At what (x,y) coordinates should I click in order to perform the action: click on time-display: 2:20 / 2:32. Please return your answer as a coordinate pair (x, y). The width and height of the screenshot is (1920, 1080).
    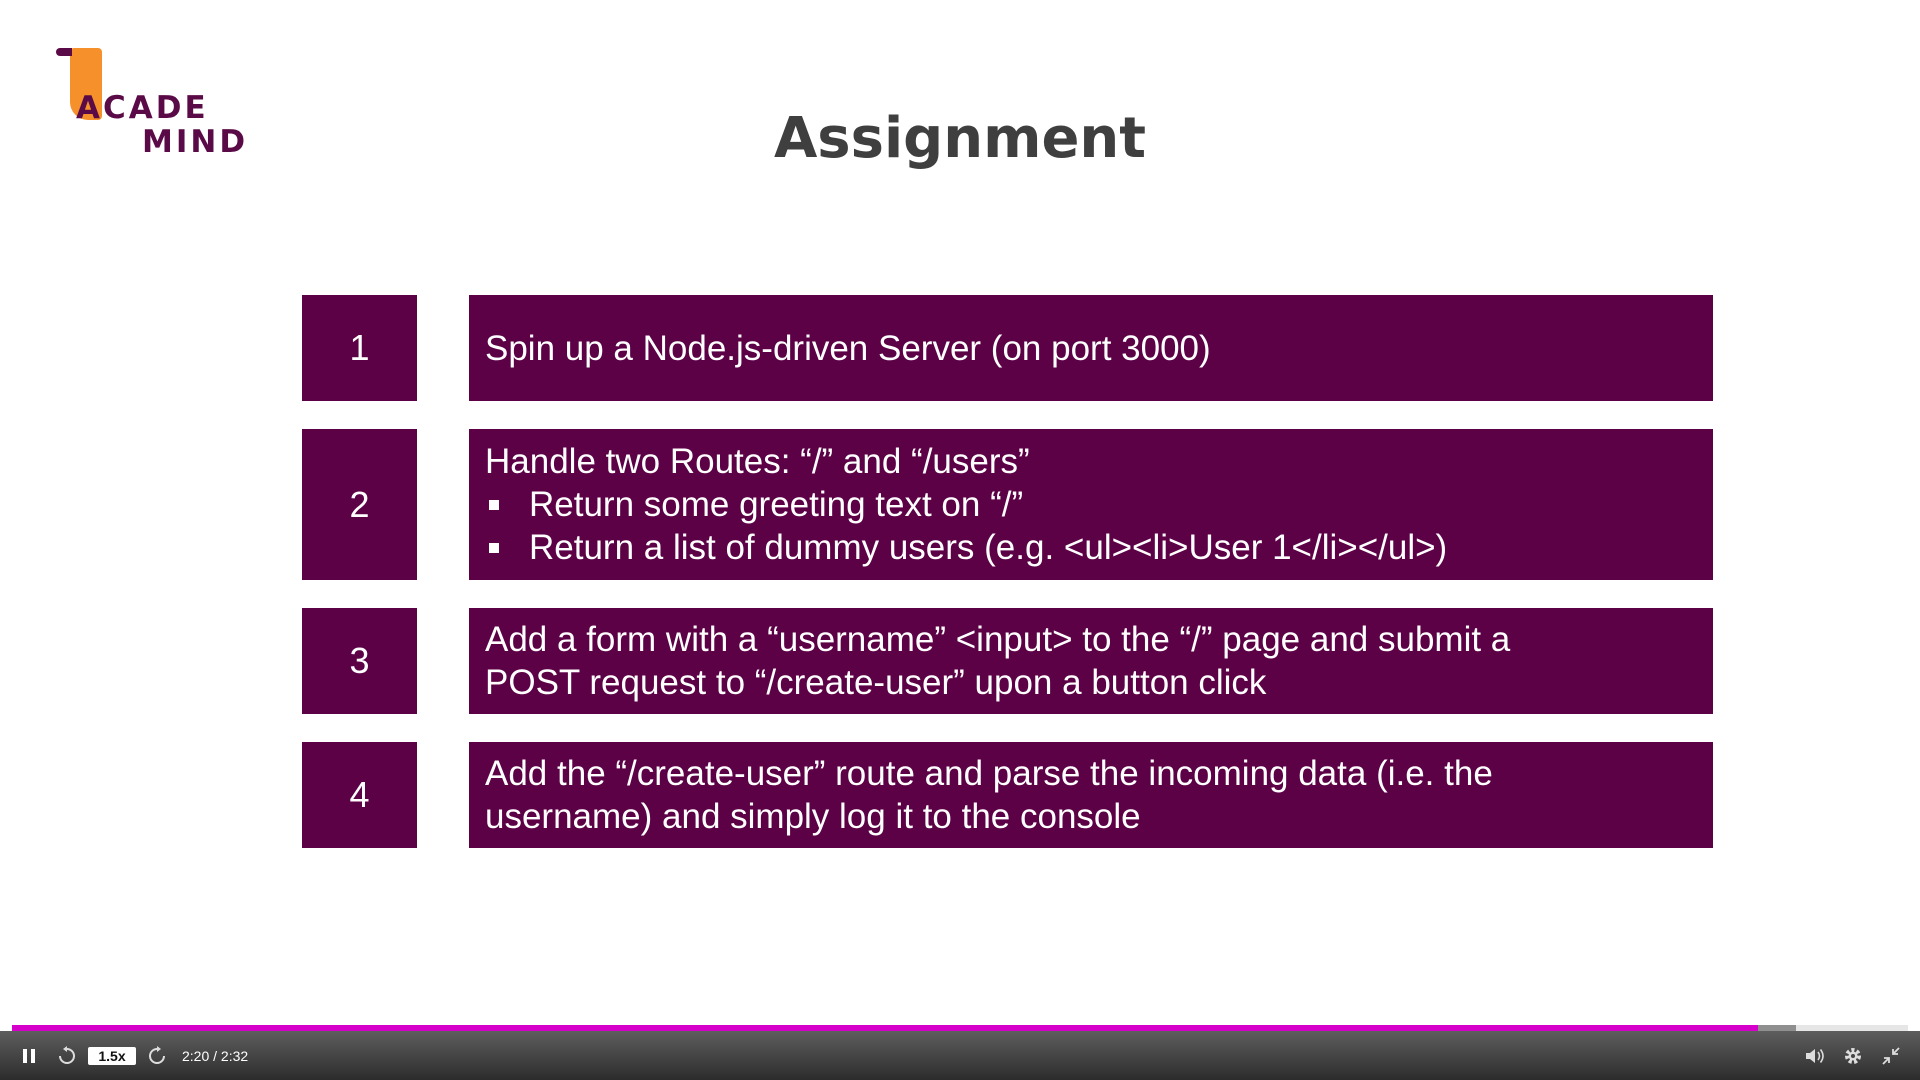
    Looking at the image, I should click on (215, 1056).